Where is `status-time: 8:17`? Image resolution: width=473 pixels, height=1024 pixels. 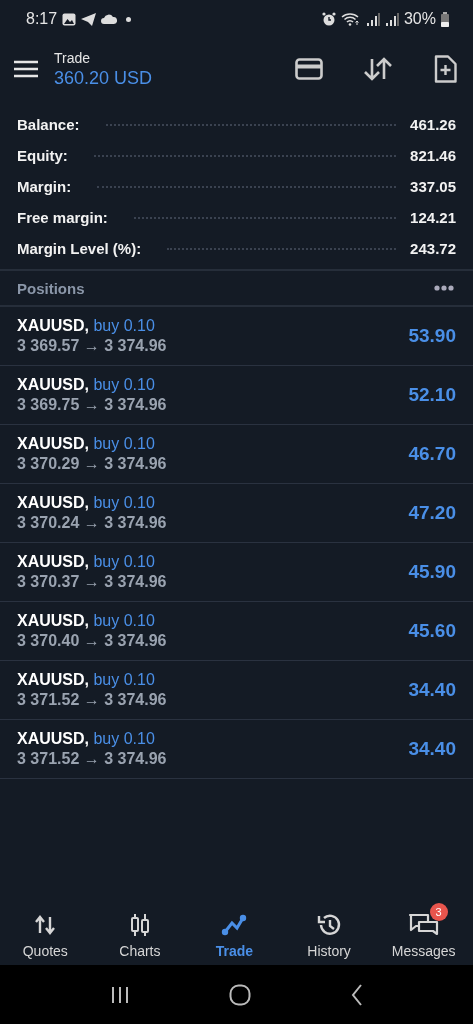
status-time: 8:17 is located at coordinates (42, 19).